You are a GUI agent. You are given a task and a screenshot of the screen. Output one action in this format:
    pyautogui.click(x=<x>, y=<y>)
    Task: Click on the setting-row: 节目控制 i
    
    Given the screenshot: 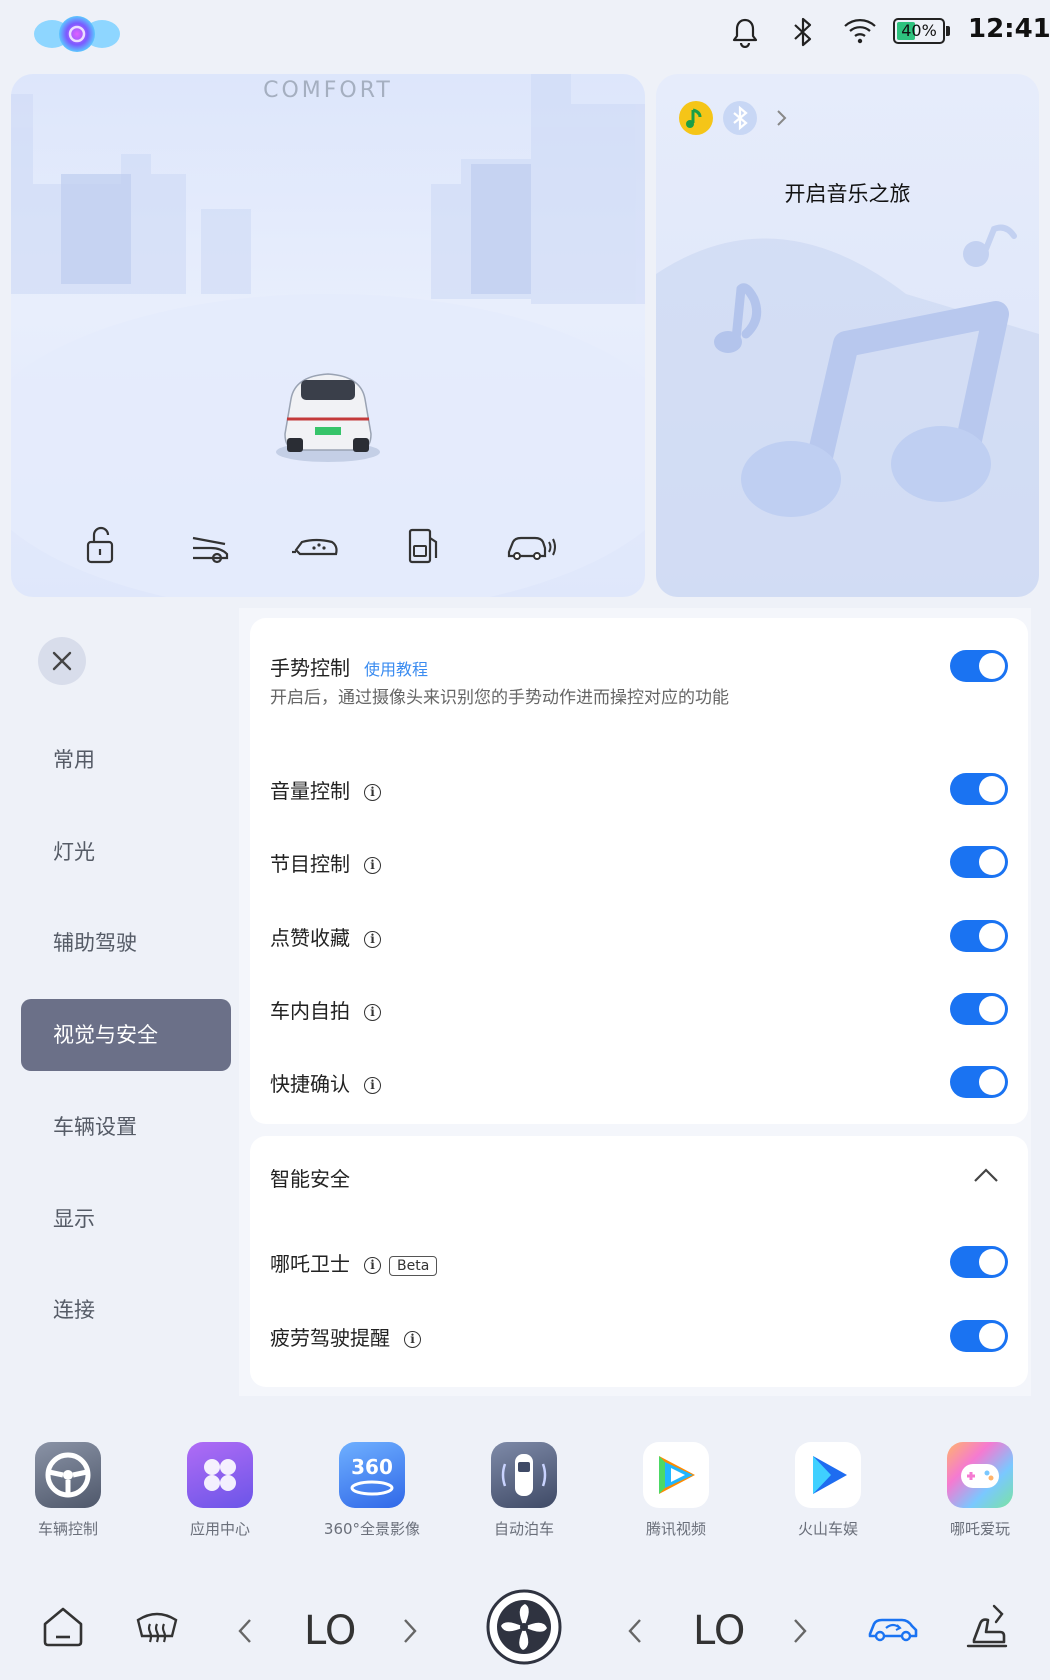 What is the action you would take?
    pyautogui.click(x=325, y=862)
    